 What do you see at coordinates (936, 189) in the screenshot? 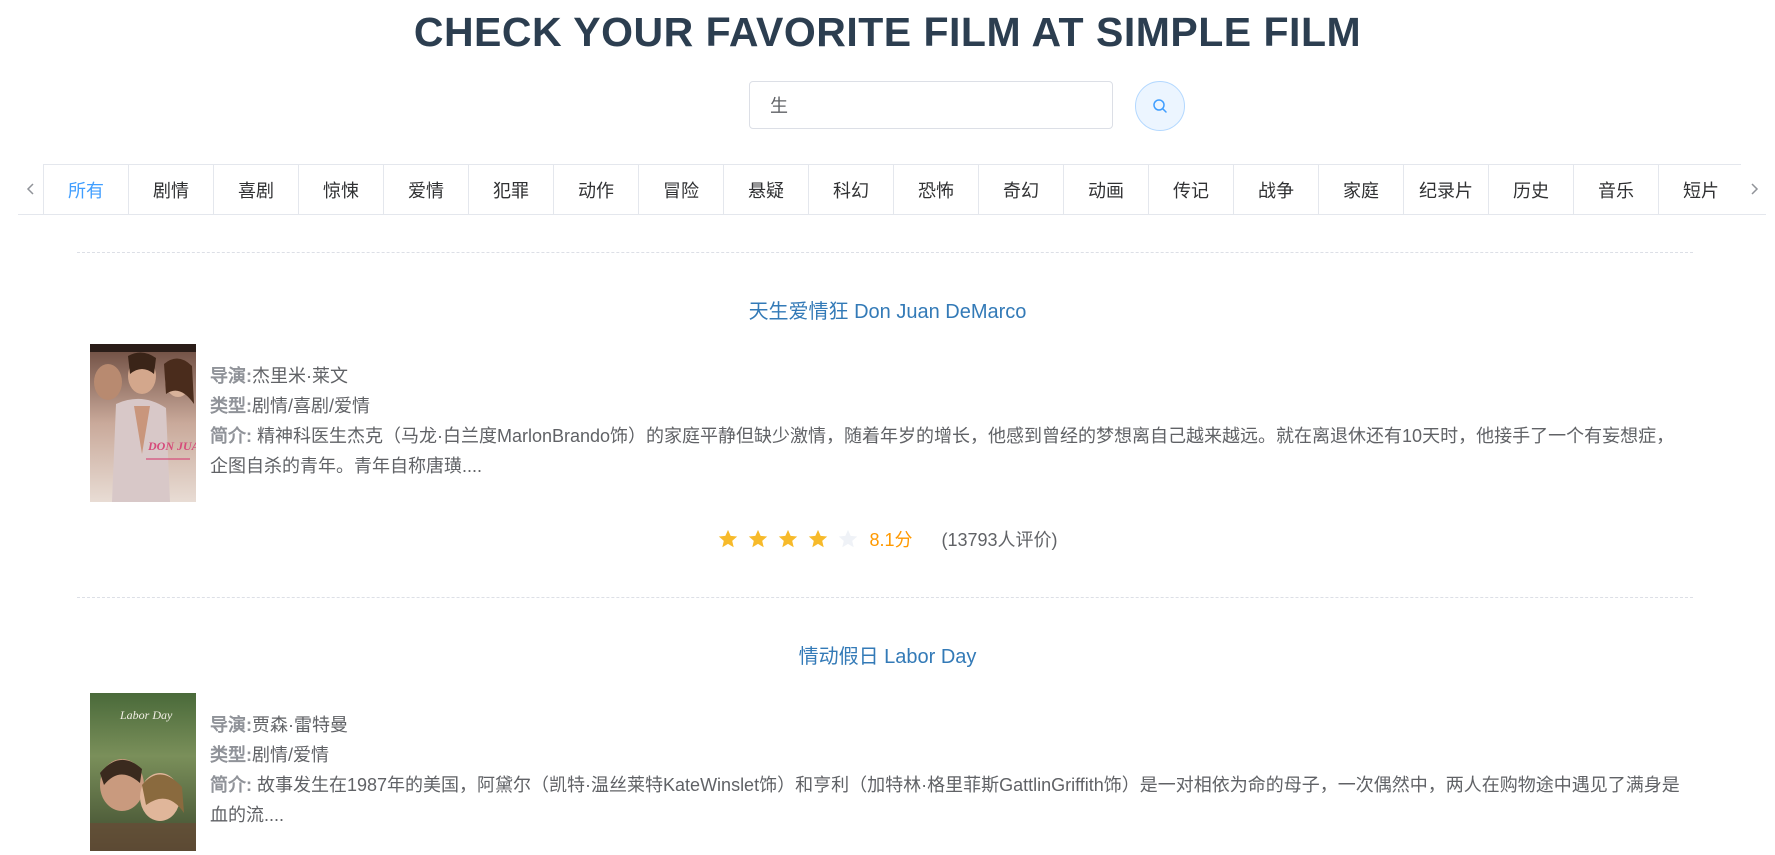
I see `tab-10: 恐怖` at bounding box center [936, 189].